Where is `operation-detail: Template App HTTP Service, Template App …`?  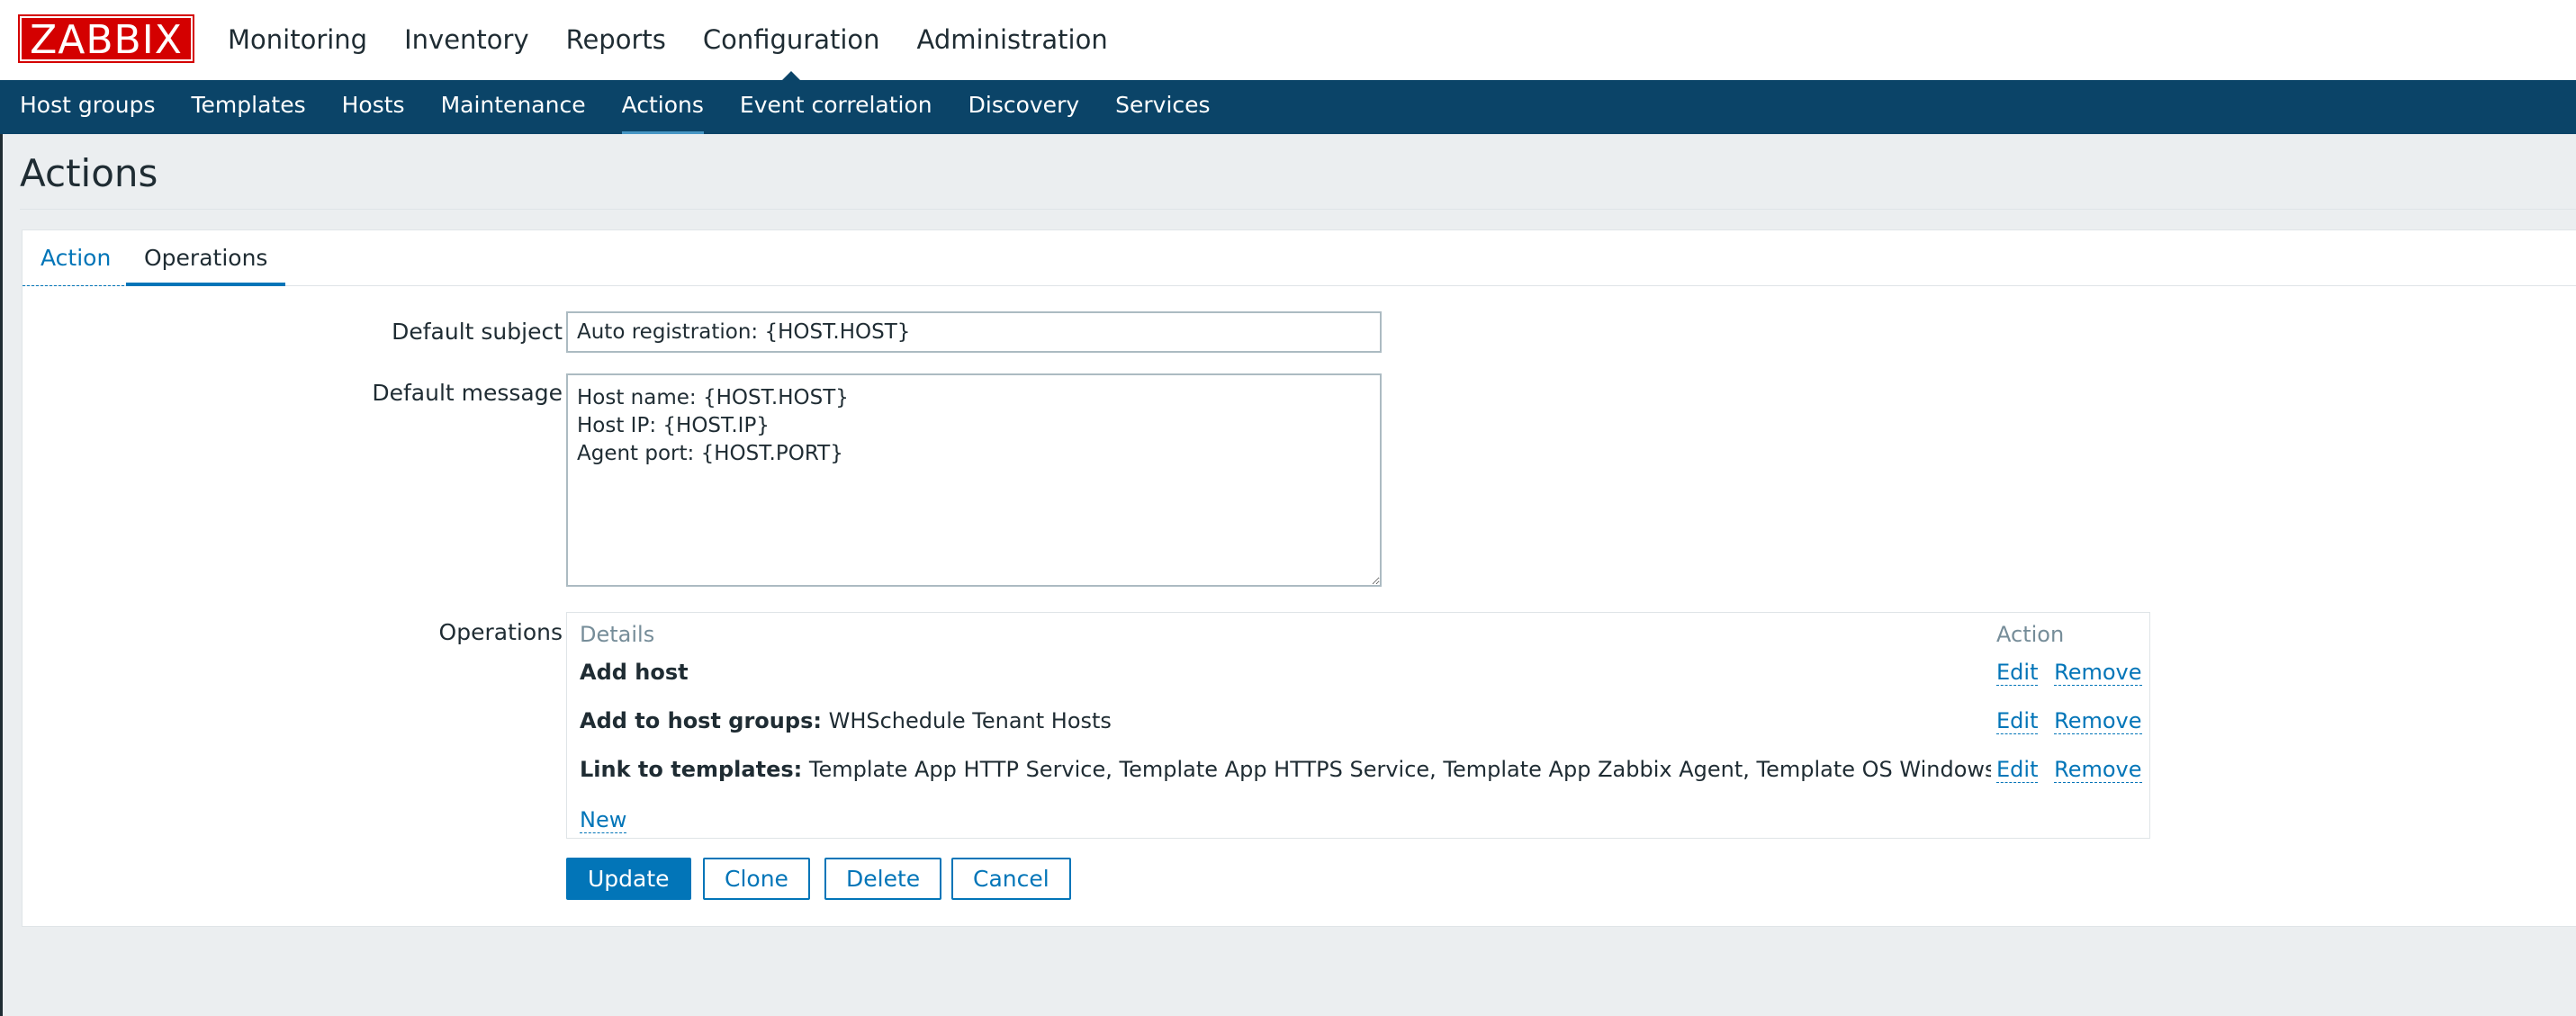
operation-detail: Template App HTTP Service, Template App … is located at coordinates (1396, 770).